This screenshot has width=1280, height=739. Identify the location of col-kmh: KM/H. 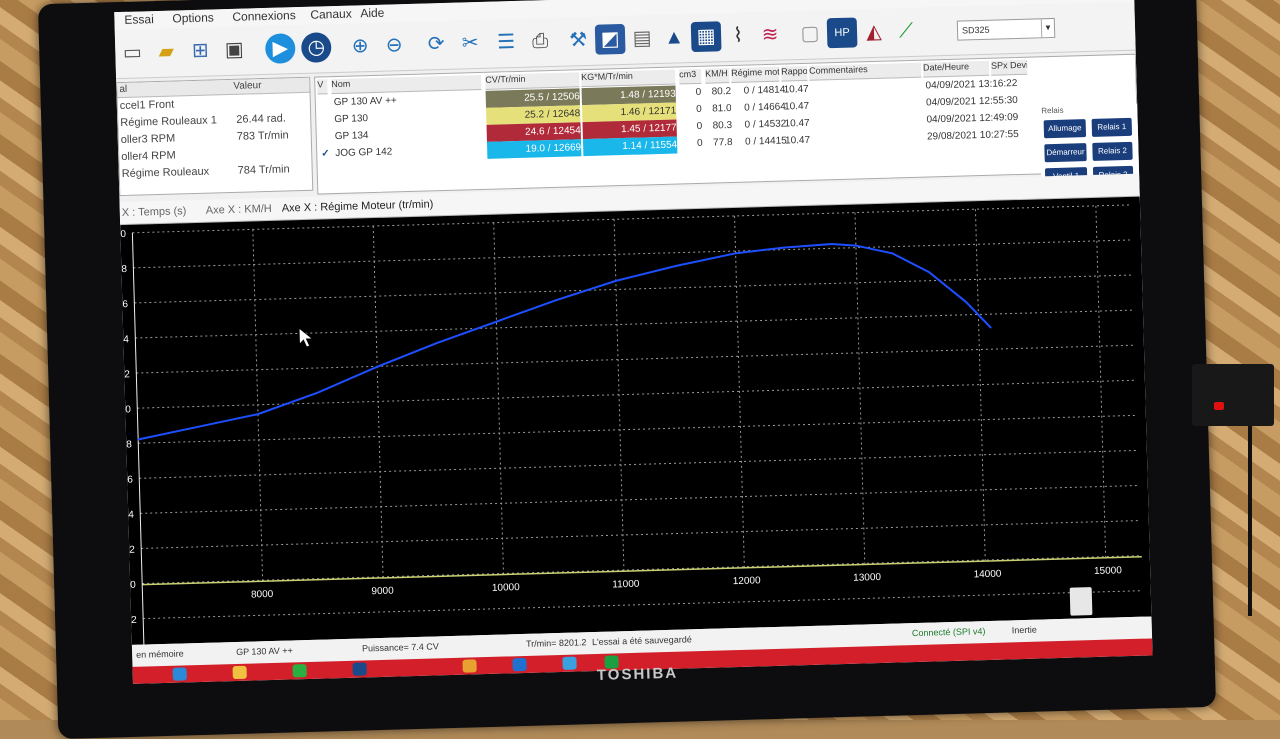
(717, 76).